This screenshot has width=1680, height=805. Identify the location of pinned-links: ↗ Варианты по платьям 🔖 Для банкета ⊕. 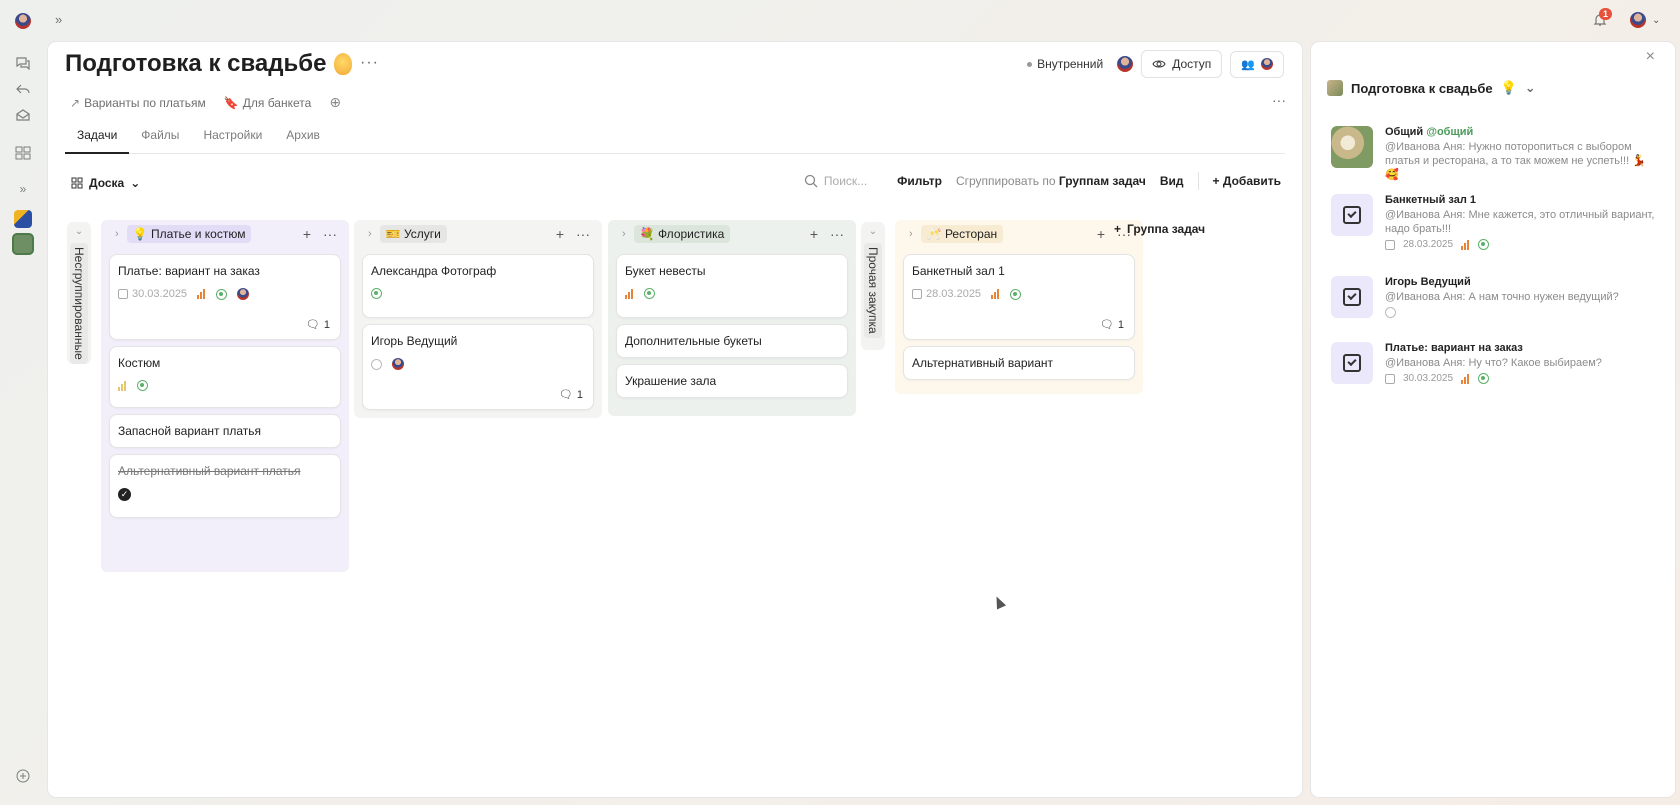
(205, 102).